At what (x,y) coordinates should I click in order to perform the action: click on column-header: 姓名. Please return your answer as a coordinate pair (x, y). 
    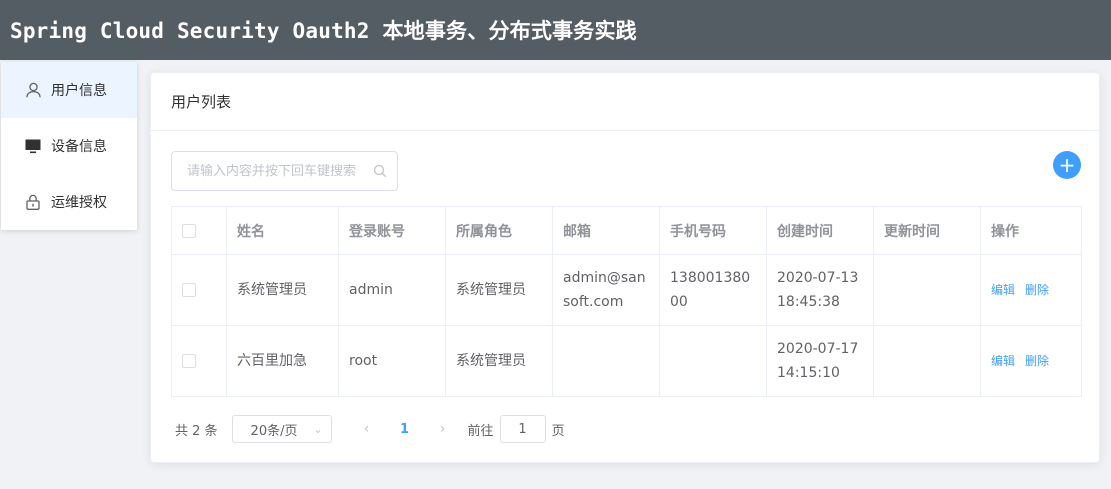
    Looking at the image, I should click on (282, 230).